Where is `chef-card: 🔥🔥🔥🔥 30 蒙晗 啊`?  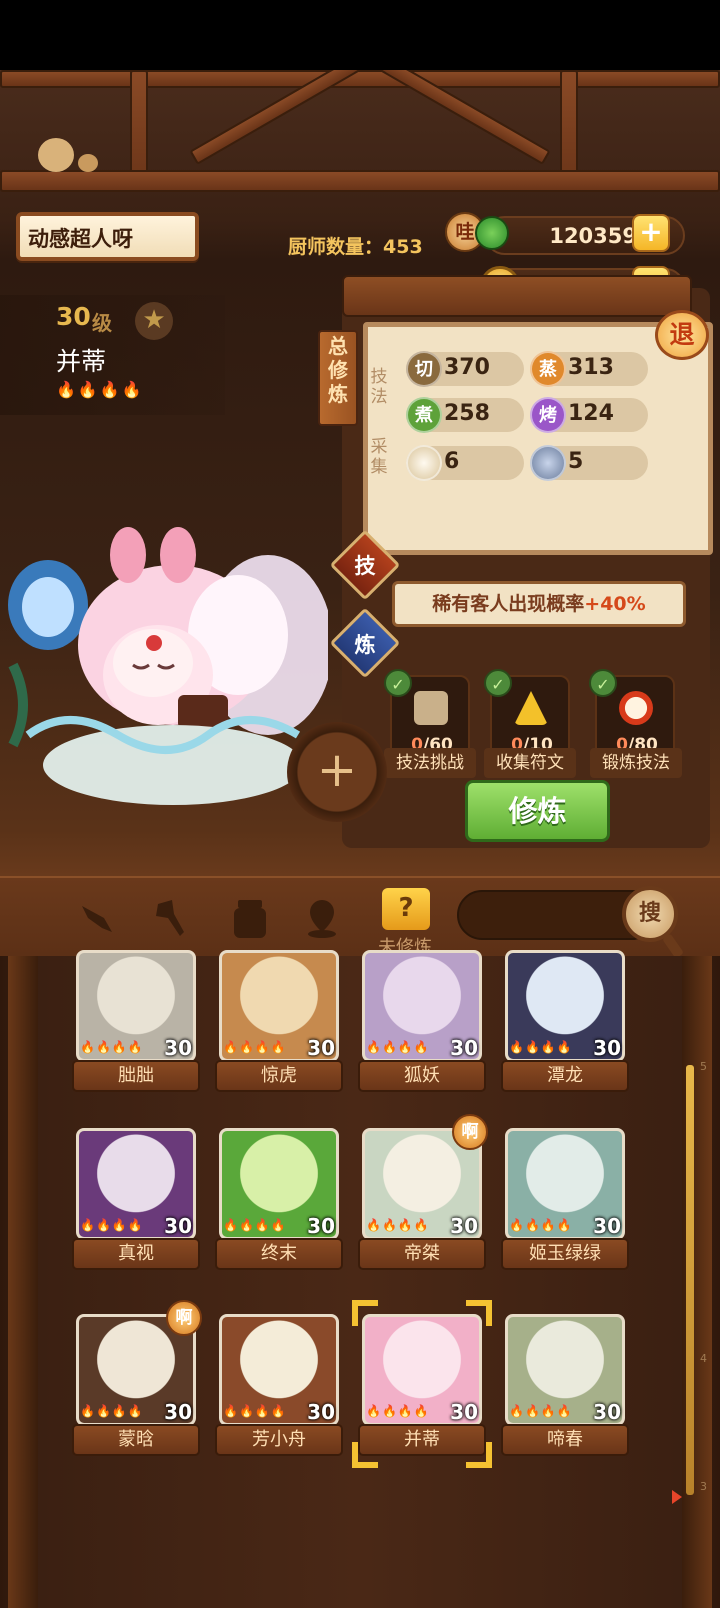
chef-card: 🔥🔥🔥🔥 30 蒙晗 啊 is located at coordinates (137, 1382).